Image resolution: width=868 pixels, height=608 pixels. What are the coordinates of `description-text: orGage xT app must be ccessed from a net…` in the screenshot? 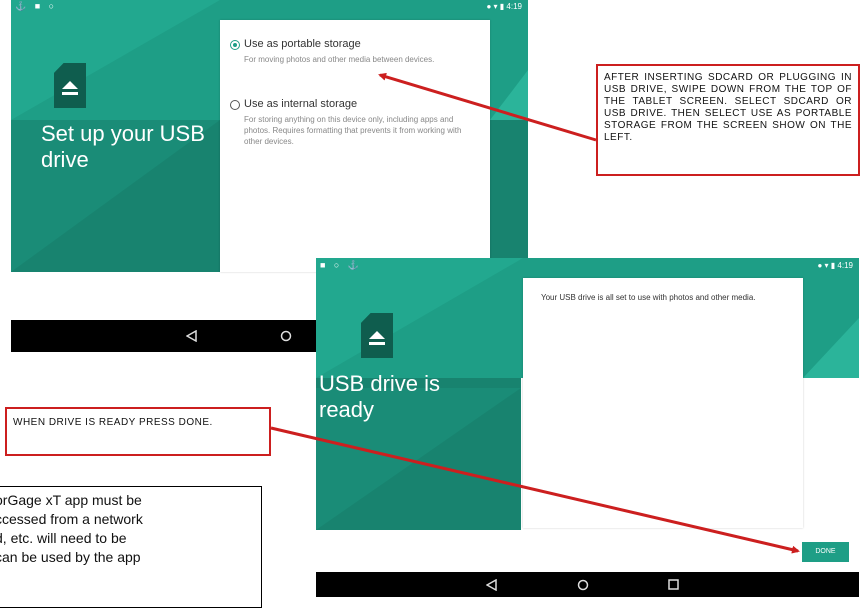 It's located at (130, 529).